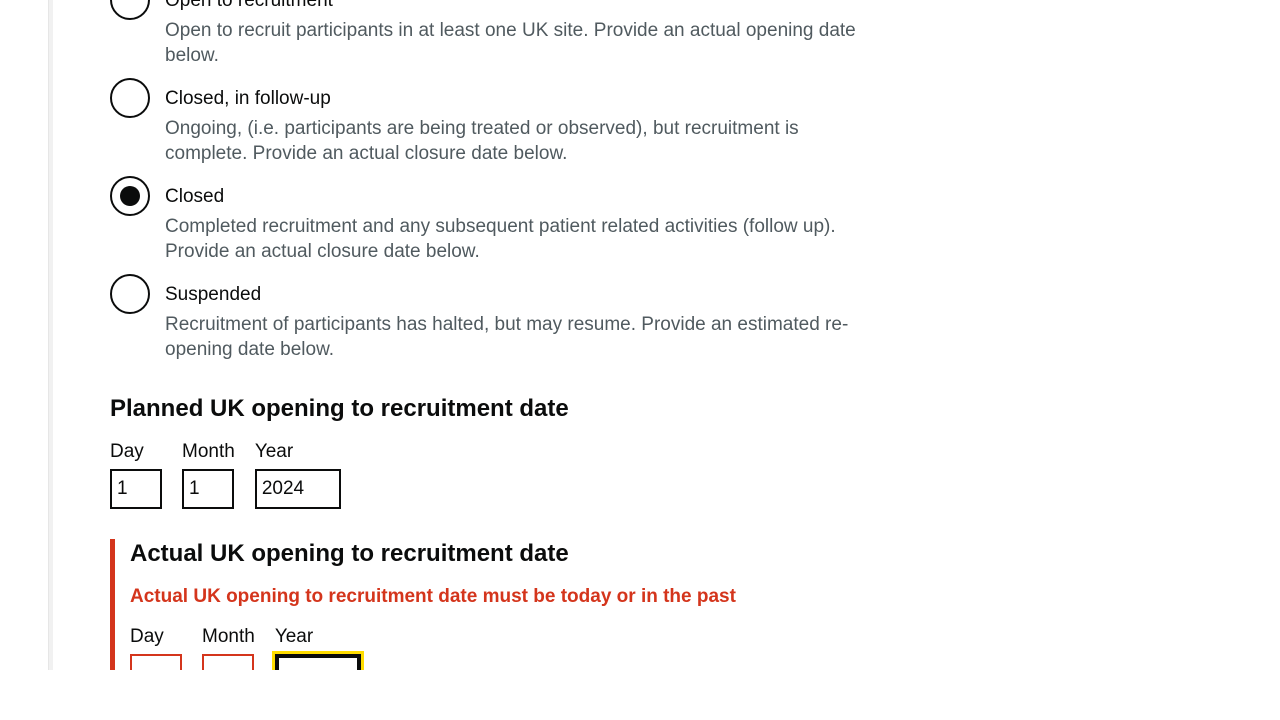 The width and height of the screenshot is (1280, 720). What do you see at coordinates (317, 660) in the screenshot?
I see `actual-year-input` at bounding box center [317, 660].